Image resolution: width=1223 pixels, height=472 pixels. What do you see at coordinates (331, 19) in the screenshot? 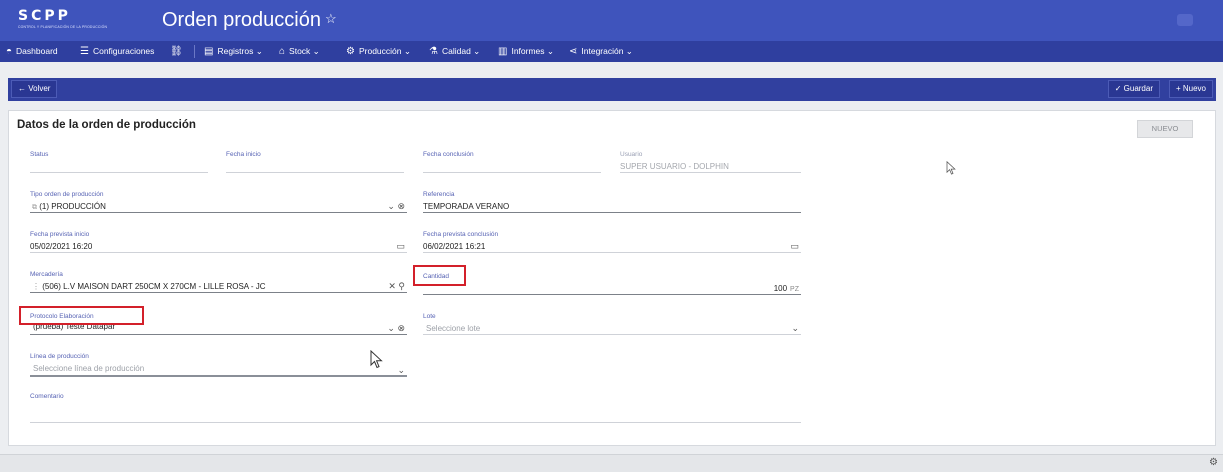
I see `favorite-star-icon: ☆` at bounding box center [331, 19].